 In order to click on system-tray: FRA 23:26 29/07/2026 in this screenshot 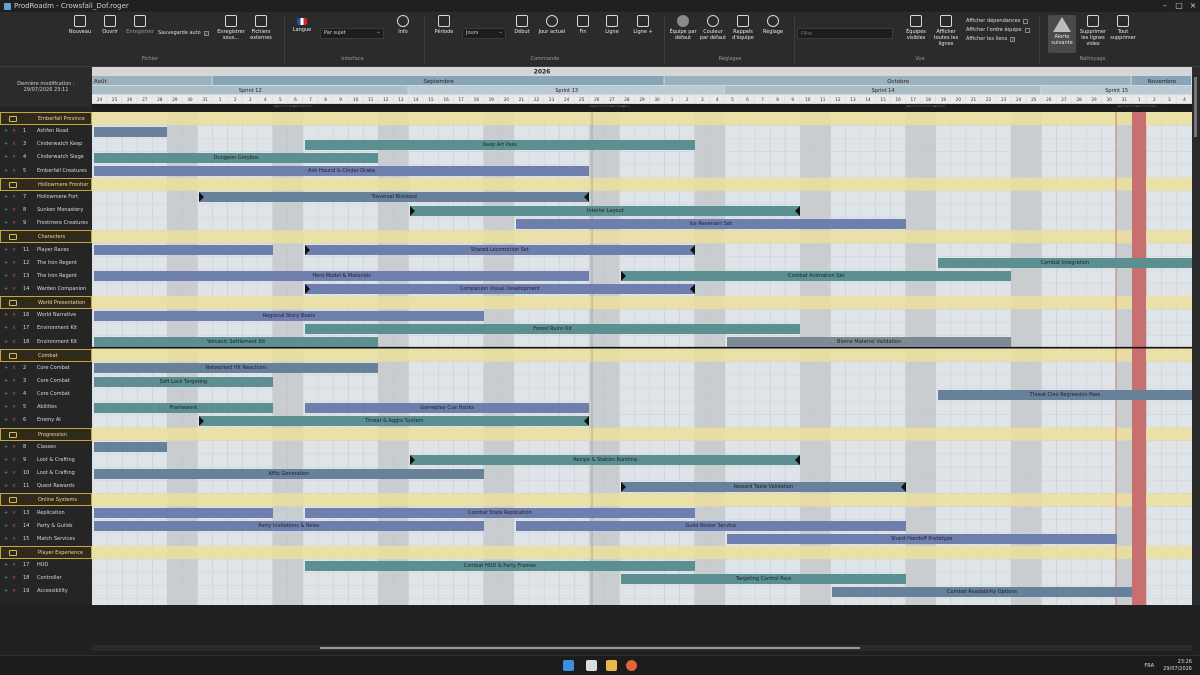, I will do `click(1168, 666)`.